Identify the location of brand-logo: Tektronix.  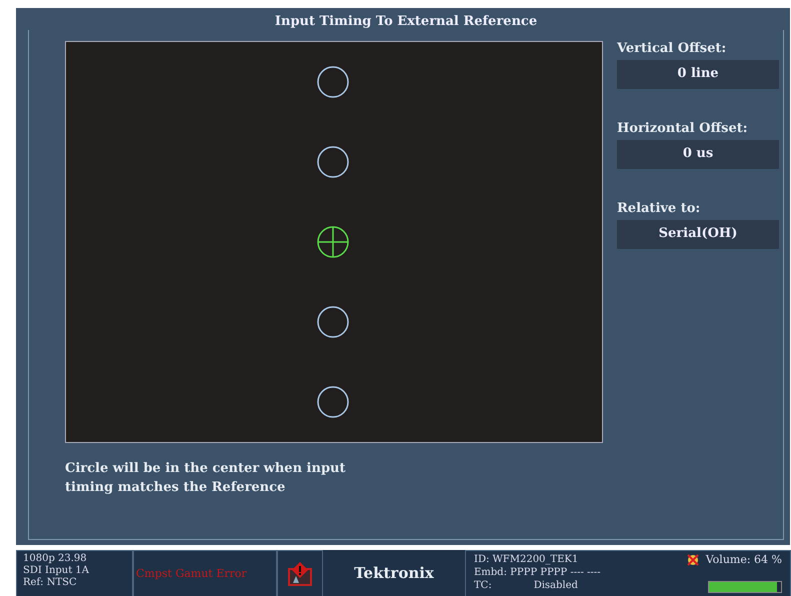
(394, 573).